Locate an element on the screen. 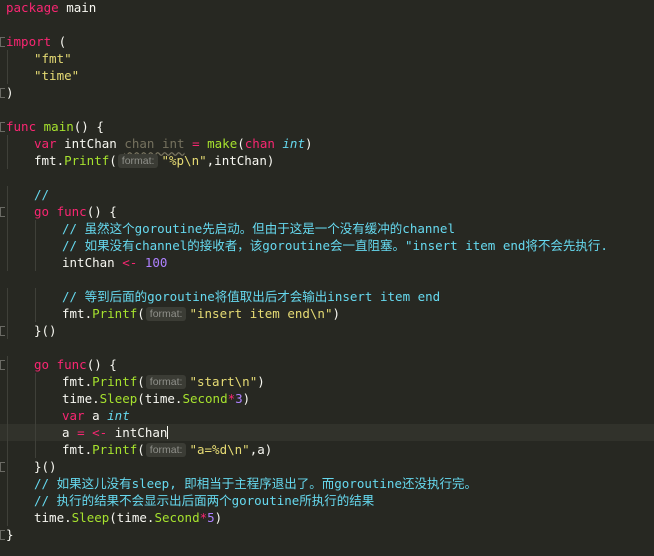 The height and width of the screenshot is (556, 654). code-text: var a int is located at coordinates (96, 415).